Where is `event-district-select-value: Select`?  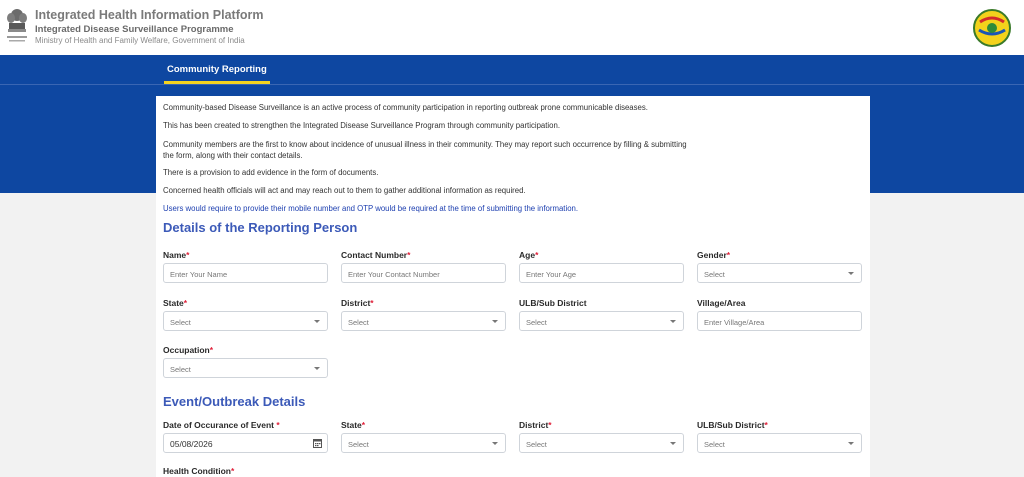 event-district-select-value: Select is located at coordinates (536, 444).